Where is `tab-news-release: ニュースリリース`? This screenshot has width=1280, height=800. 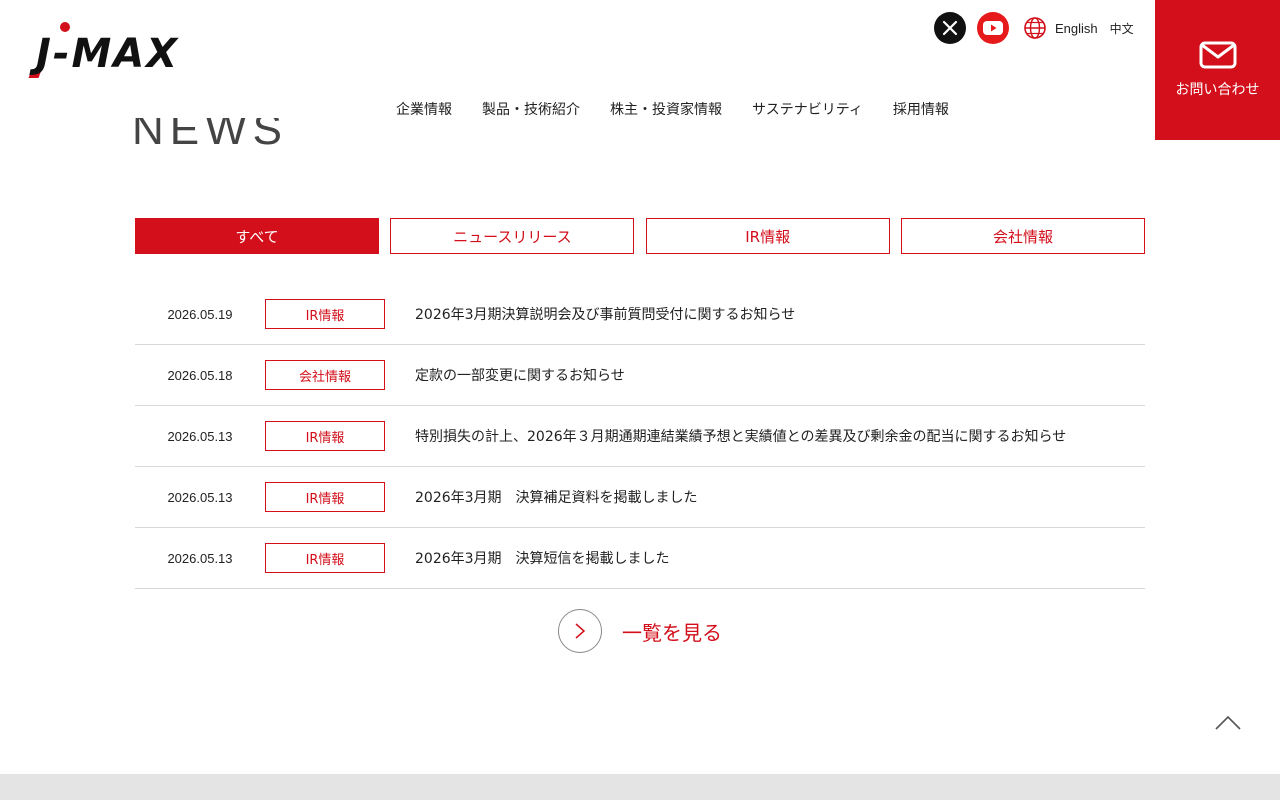 tab-news-release: ニュースリリース is located at coordinates (512, 236).